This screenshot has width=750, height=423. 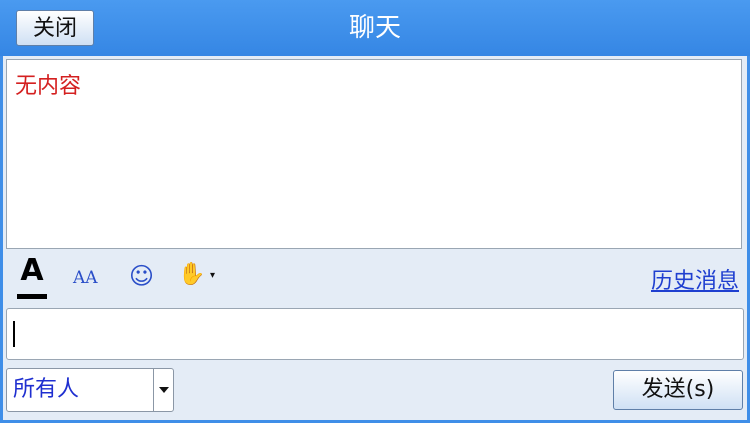 I want to click on history-link: 历史消息, so click(x=695, y=279).